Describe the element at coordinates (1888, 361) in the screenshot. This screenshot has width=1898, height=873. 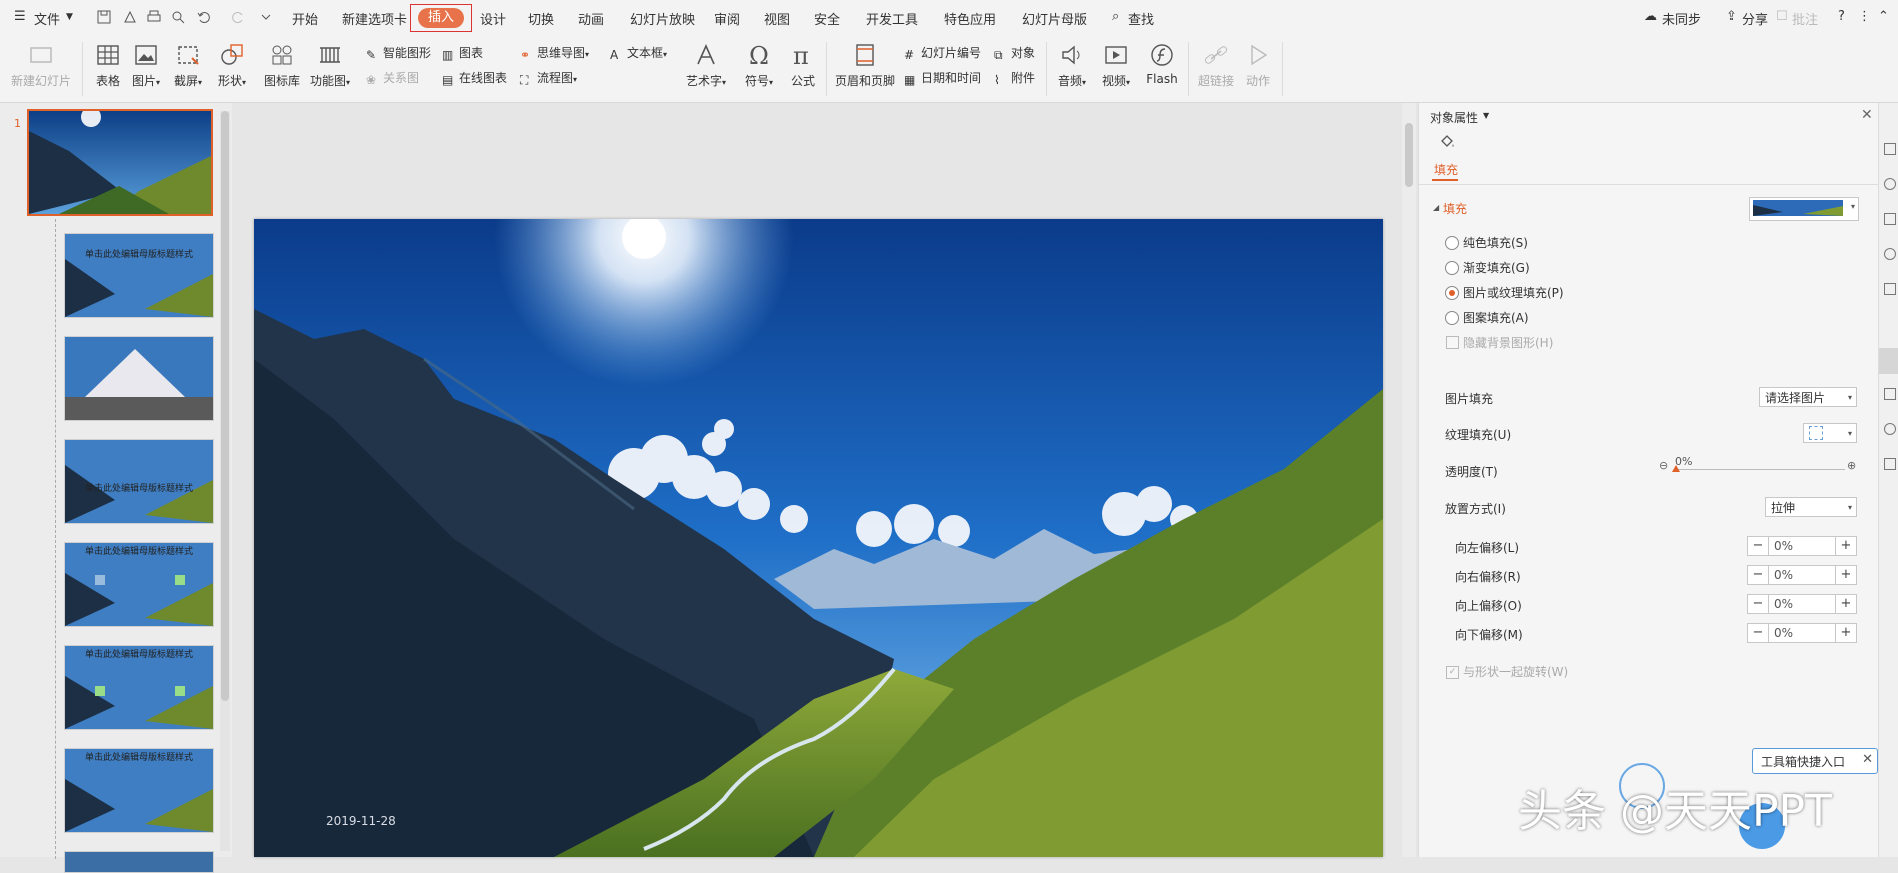
I see `active-tool-icon` at that location.